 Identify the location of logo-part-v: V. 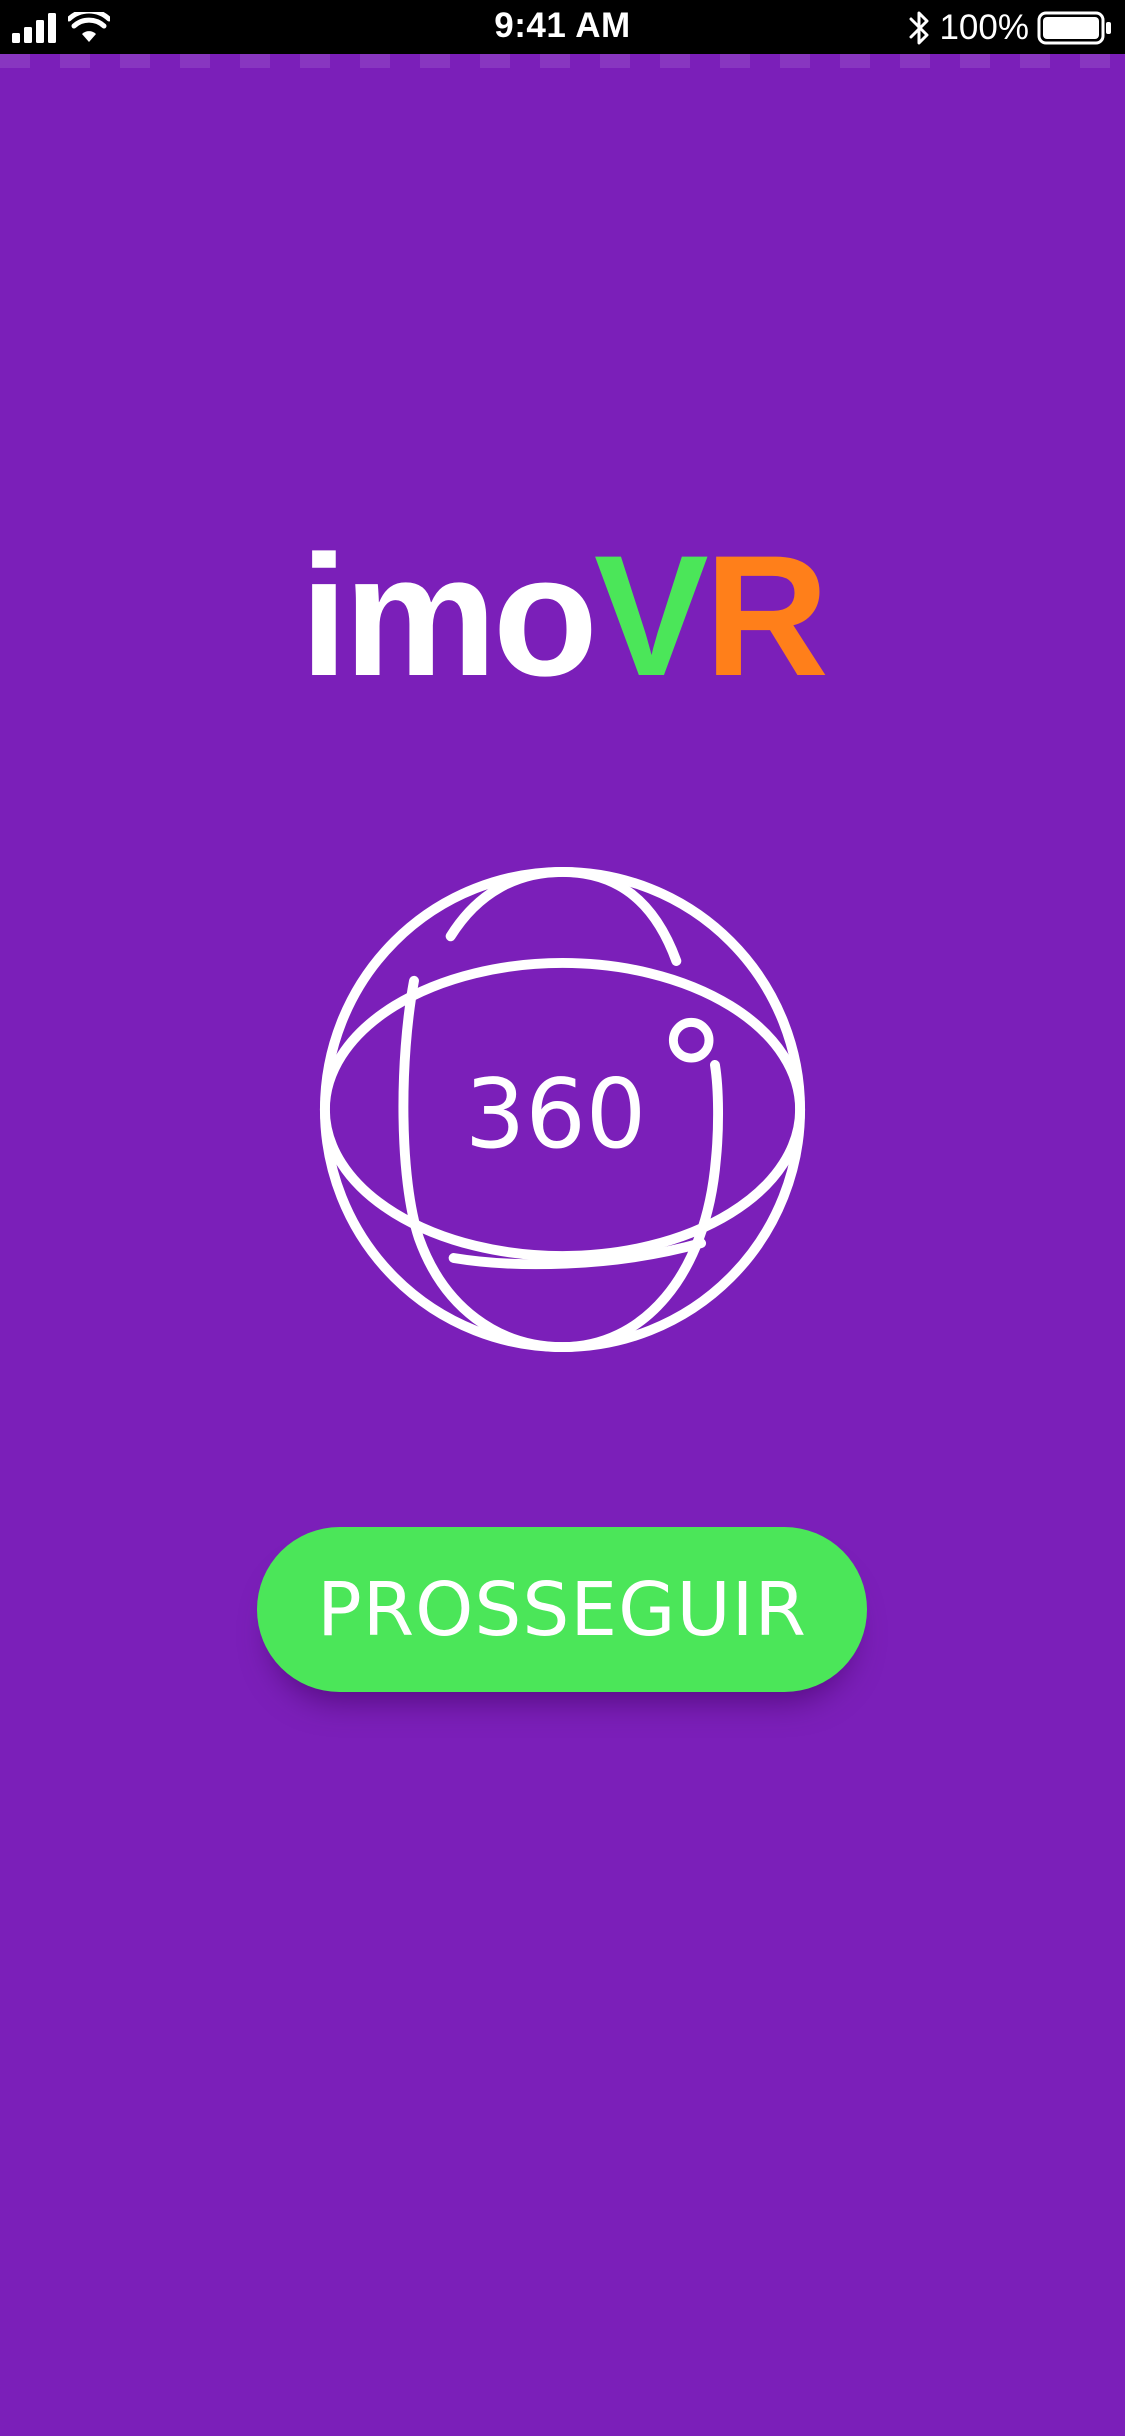
(651, 616).